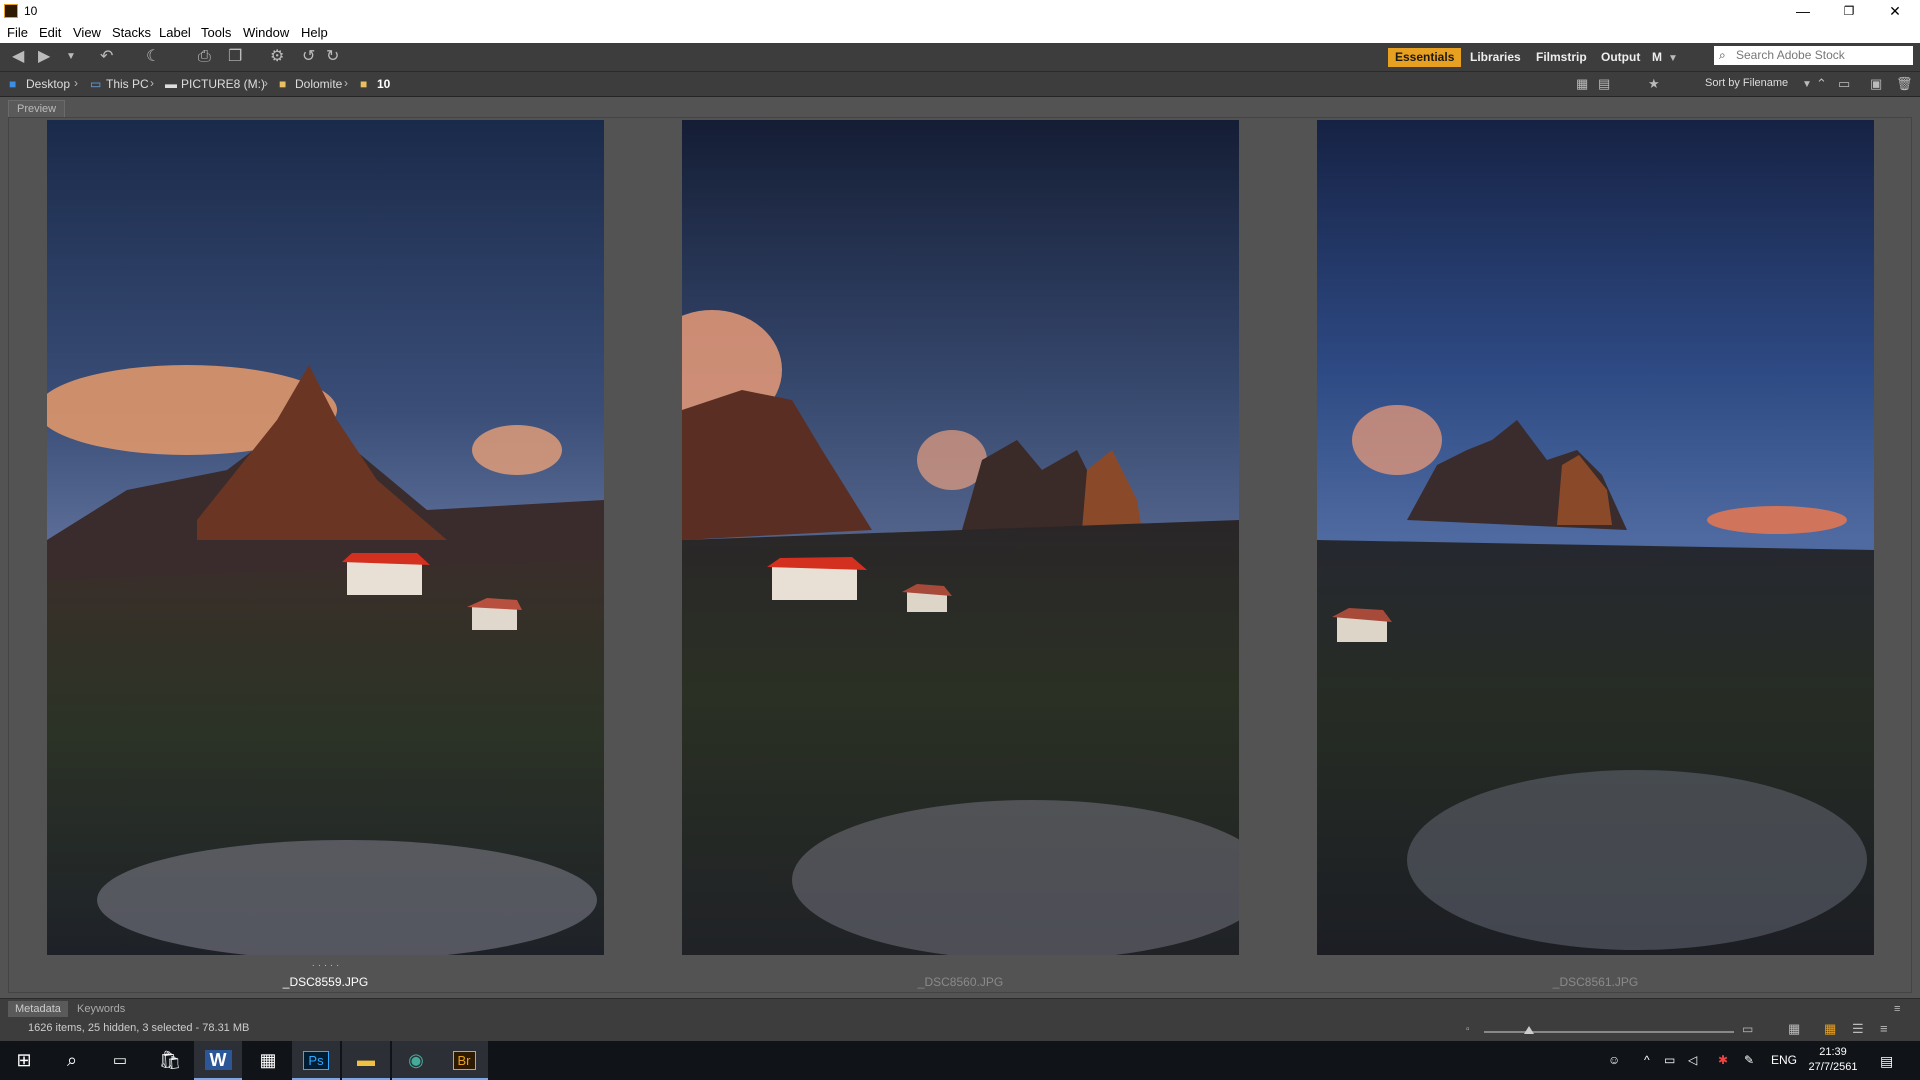 The width and height of the screenshot is (1920, 1080). I want to click on workspace-dropdown-icon: ▼, so click(1673, 59).